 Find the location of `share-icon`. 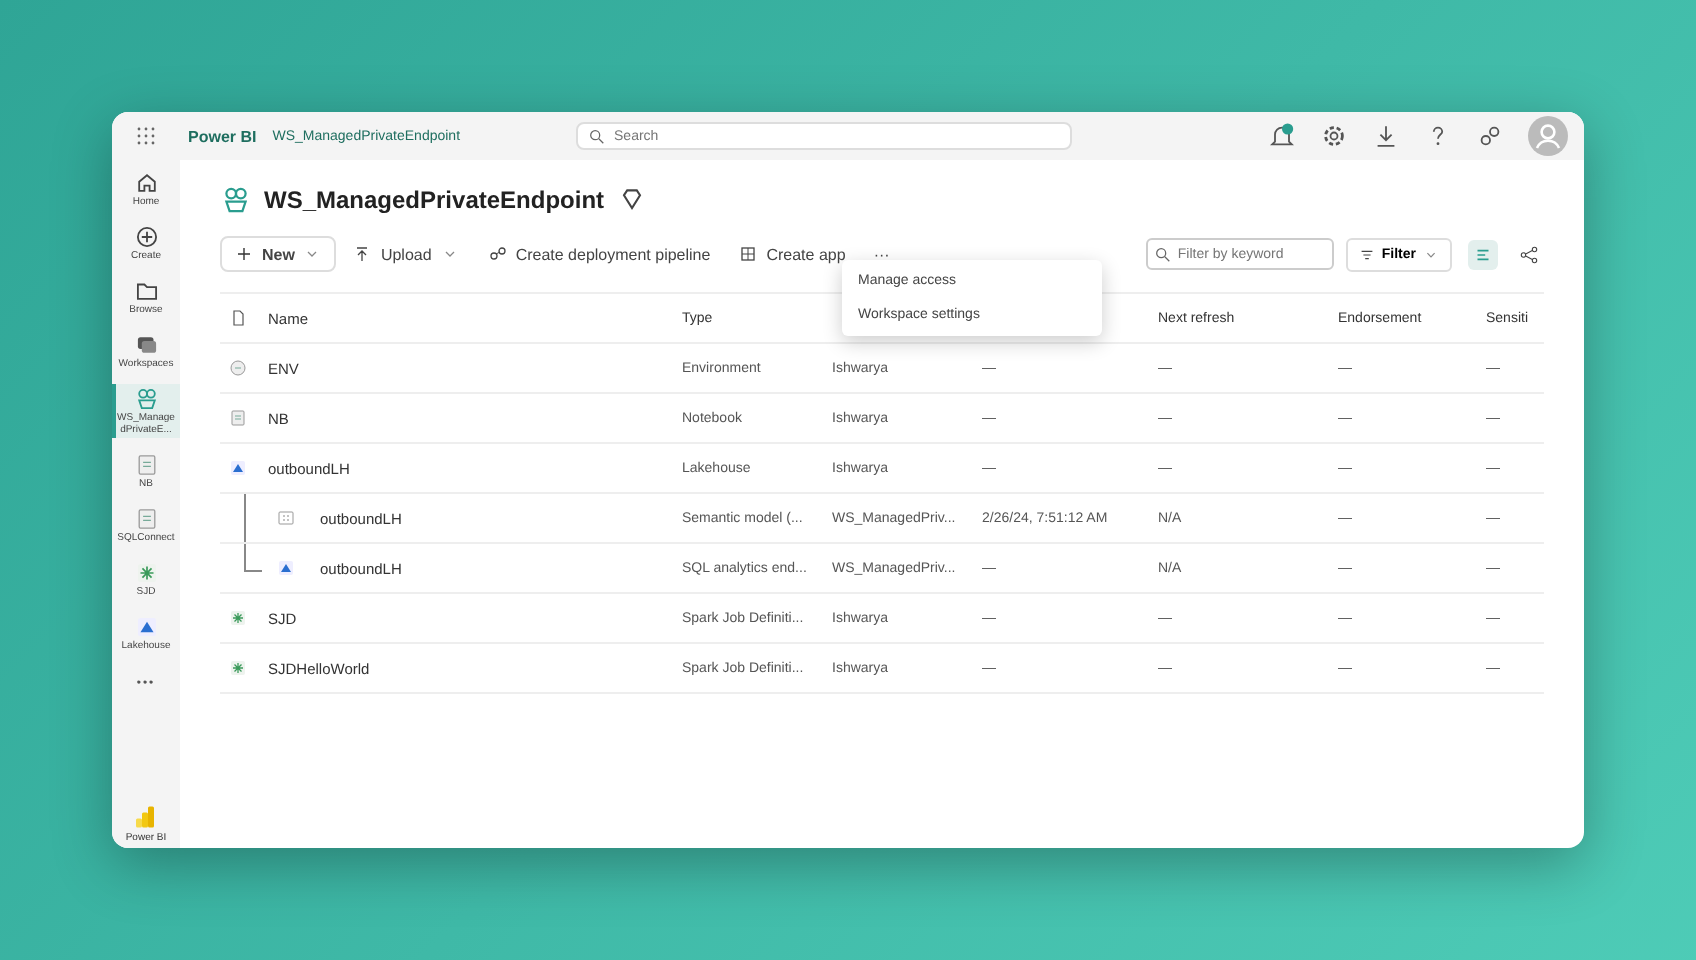

share-icon is located at coordinates (1490, 136).